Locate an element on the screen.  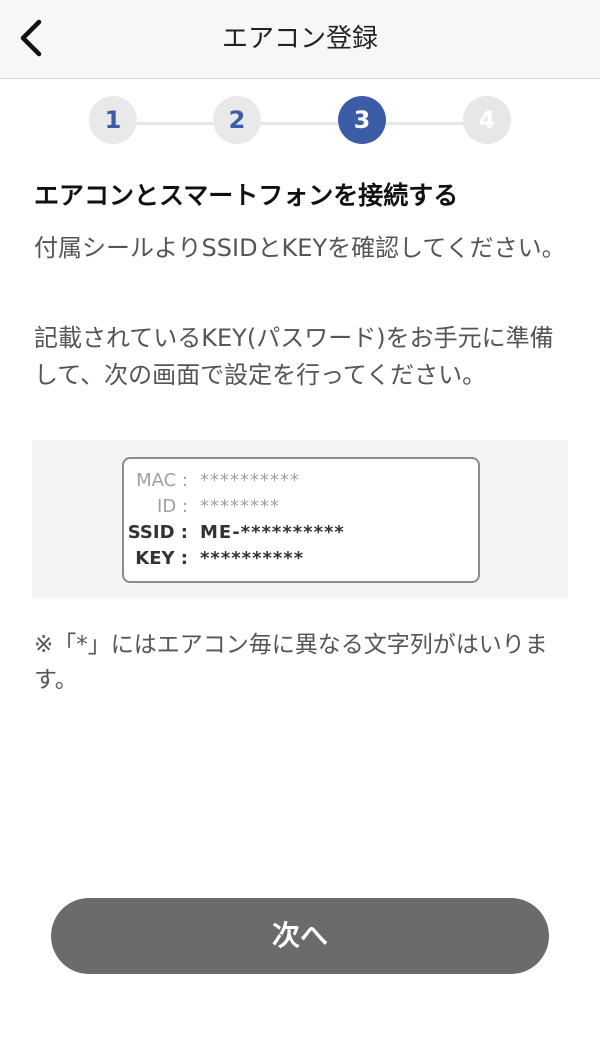
label-key: SSID : is located at coordinates (157, 532).